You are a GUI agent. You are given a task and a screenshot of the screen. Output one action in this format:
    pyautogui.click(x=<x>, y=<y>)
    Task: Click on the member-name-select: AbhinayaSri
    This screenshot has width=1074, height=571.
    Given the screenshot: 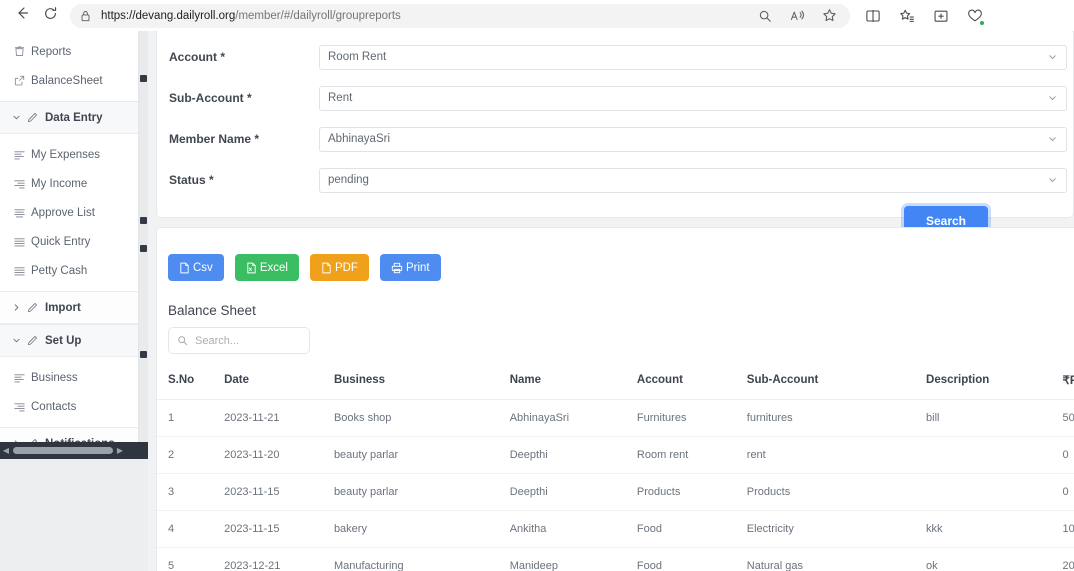 What is the action you would take?
    pyautogui.click(x=693, y=139)
    